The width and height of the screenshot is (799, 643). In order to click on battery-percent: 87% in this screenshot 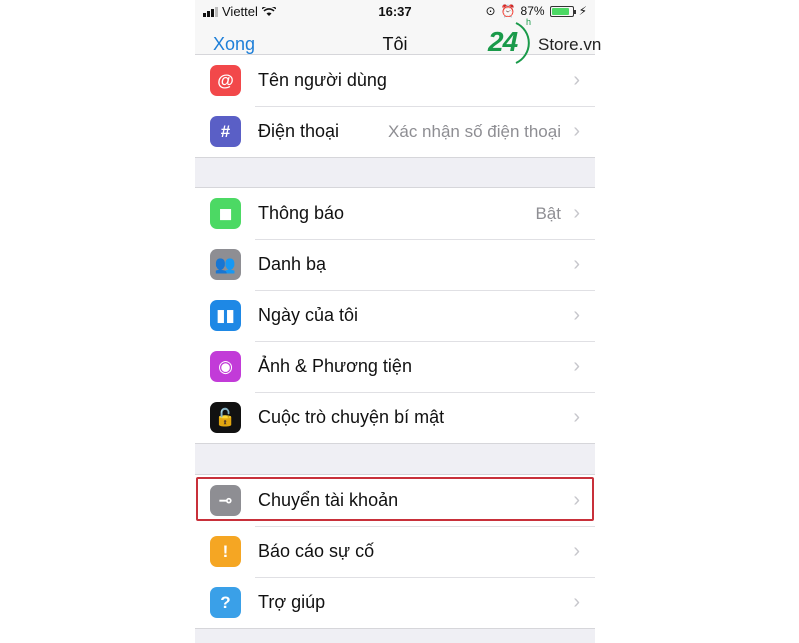, I will do `click(532, 11)`.